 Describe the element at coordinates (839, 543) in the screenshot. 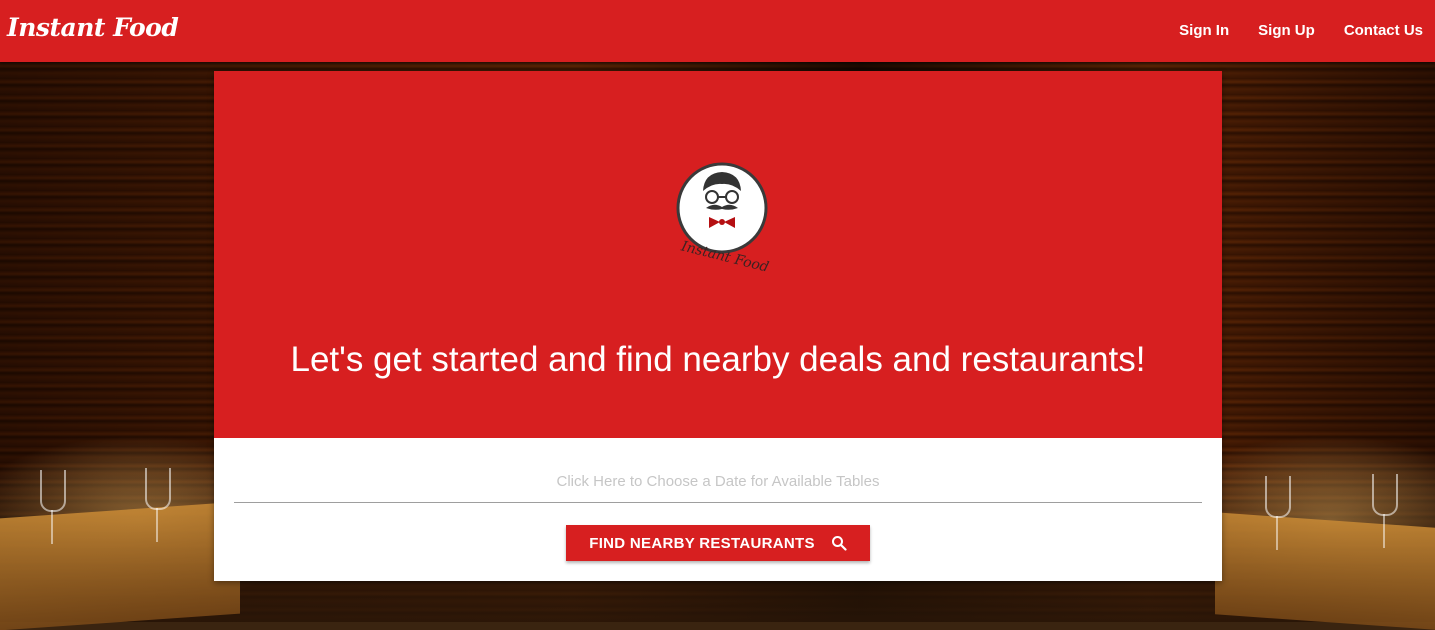

I see `search-icon` at that location.